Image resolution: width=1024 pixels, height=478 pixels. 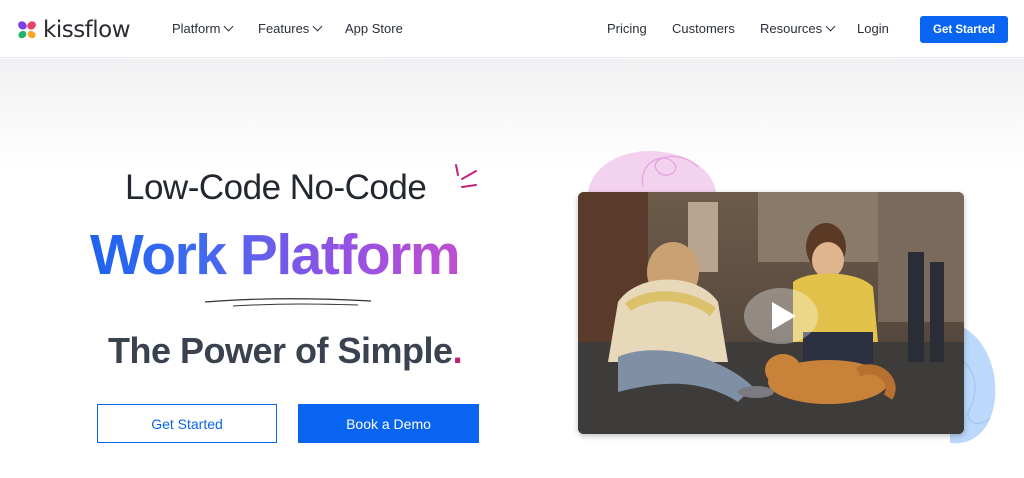 I want to click on nav-resources-label: Resources, so click(x=791, y=28).